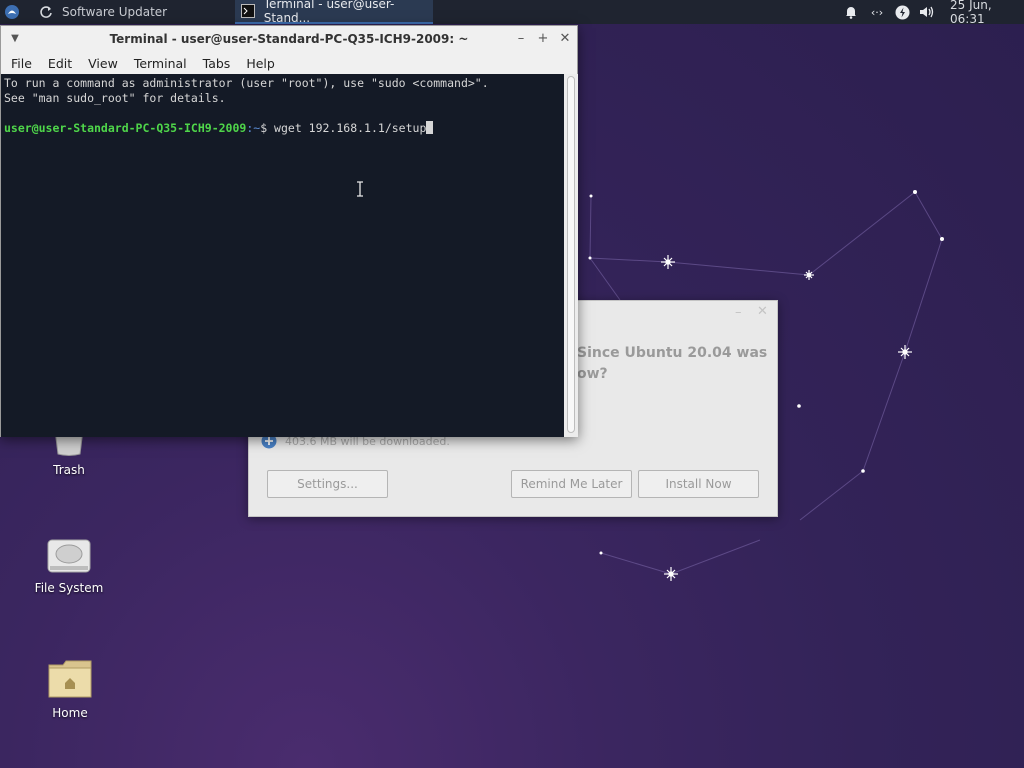  I want to click on power-icon, so click(902, 12).